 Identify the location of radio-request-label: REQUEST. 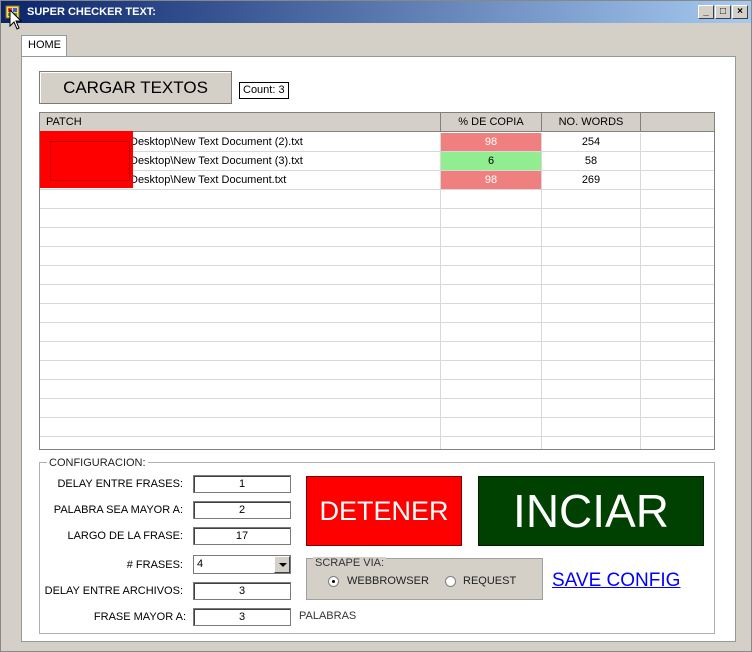
(489, 581).